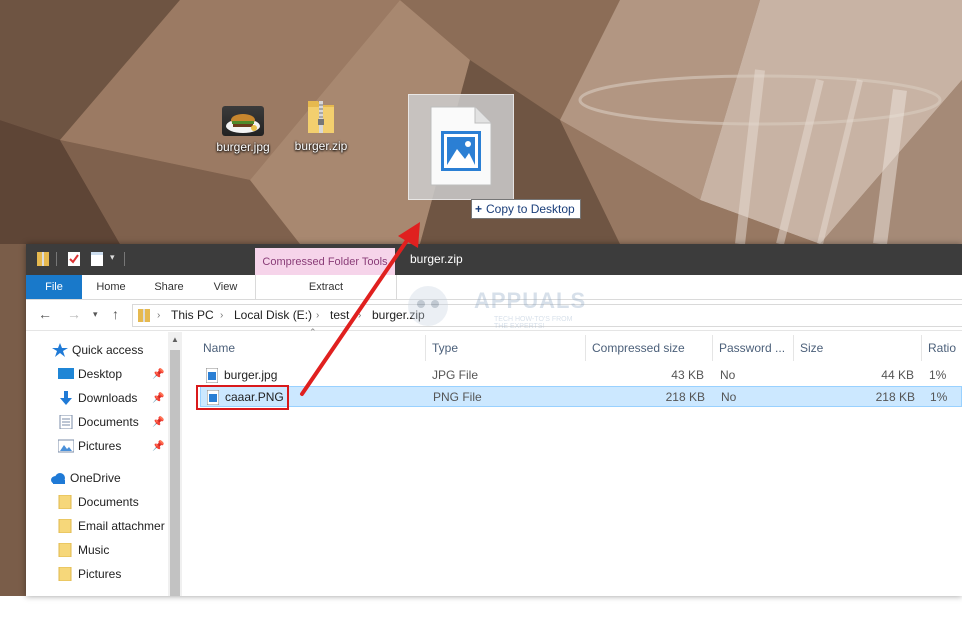  I want to click on drag-tooltip-label: Copy to Desktop, so click(530, 209).